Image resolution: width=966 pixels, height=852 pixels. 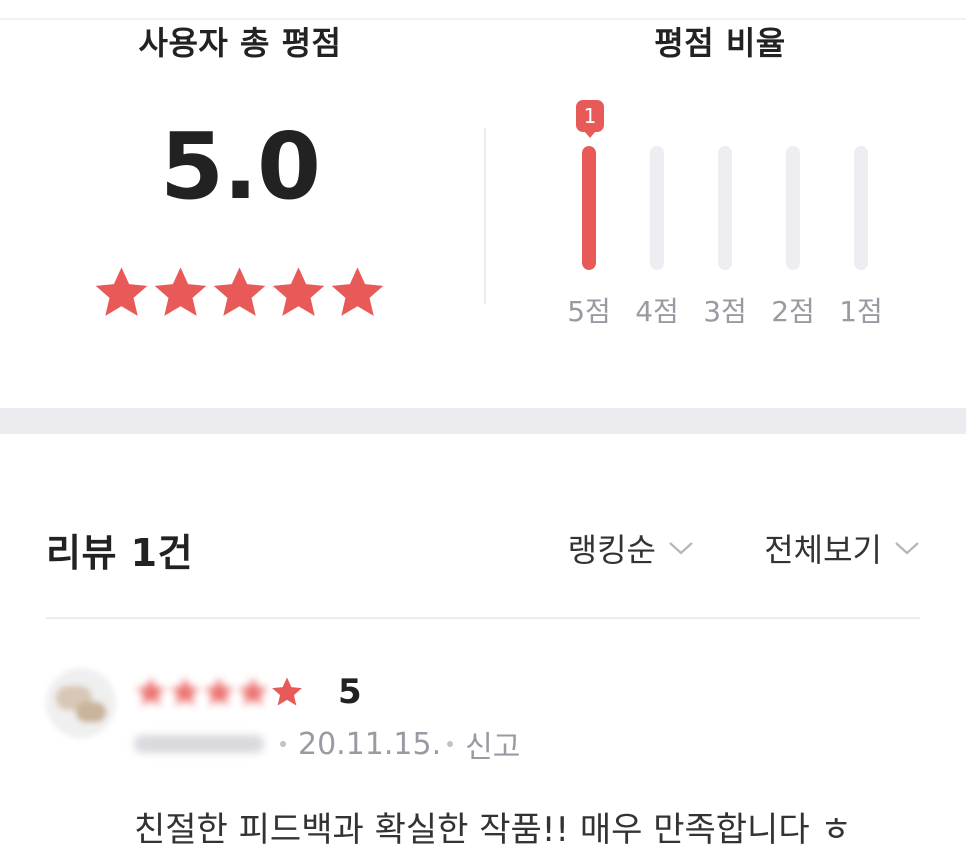 What do you see at coordinates (370, 744) in the screenshot?
I see `review-date: 20.11.15.` at bounding box center [370, 744].